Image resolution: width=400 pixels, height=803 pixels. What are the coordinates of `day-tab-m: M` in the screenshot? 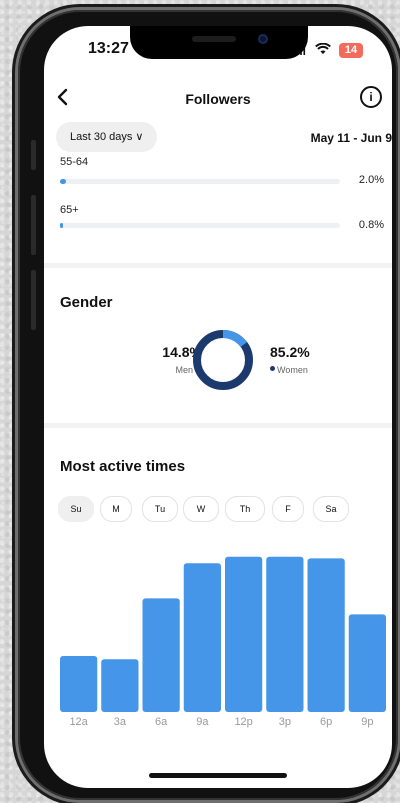 It's located at (116, 509).